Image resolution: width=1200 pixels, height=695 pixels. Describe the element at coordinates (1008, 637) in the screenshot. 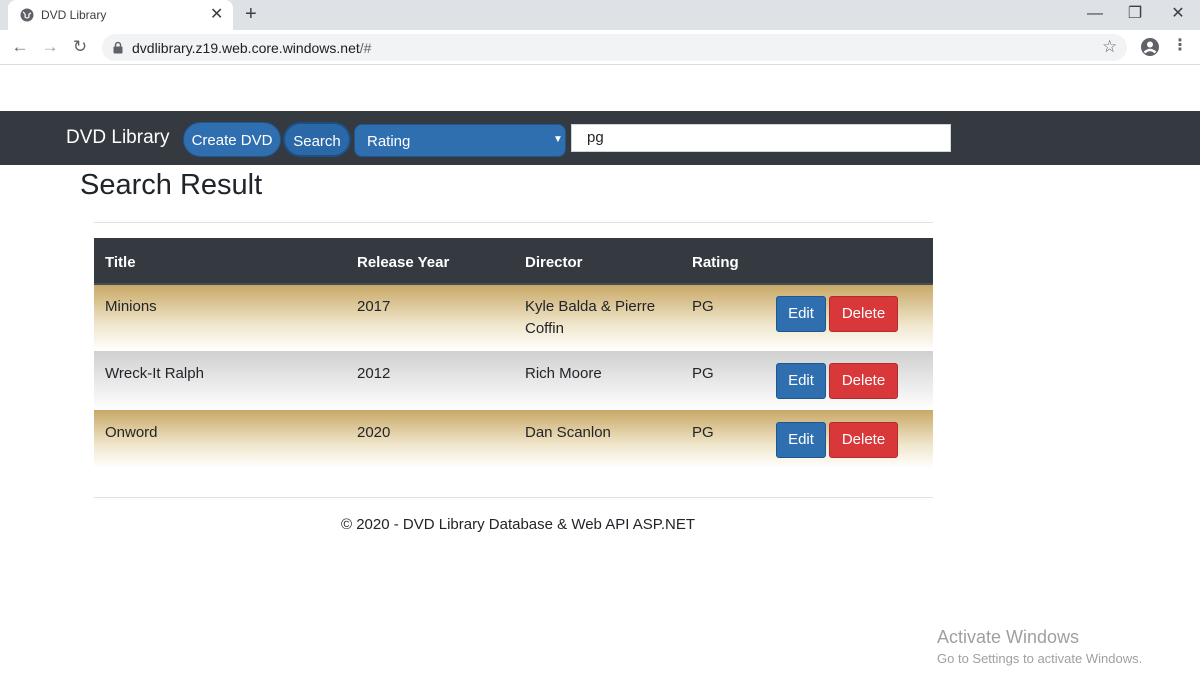

I see `watermark-title: Activate Windows` at that location.